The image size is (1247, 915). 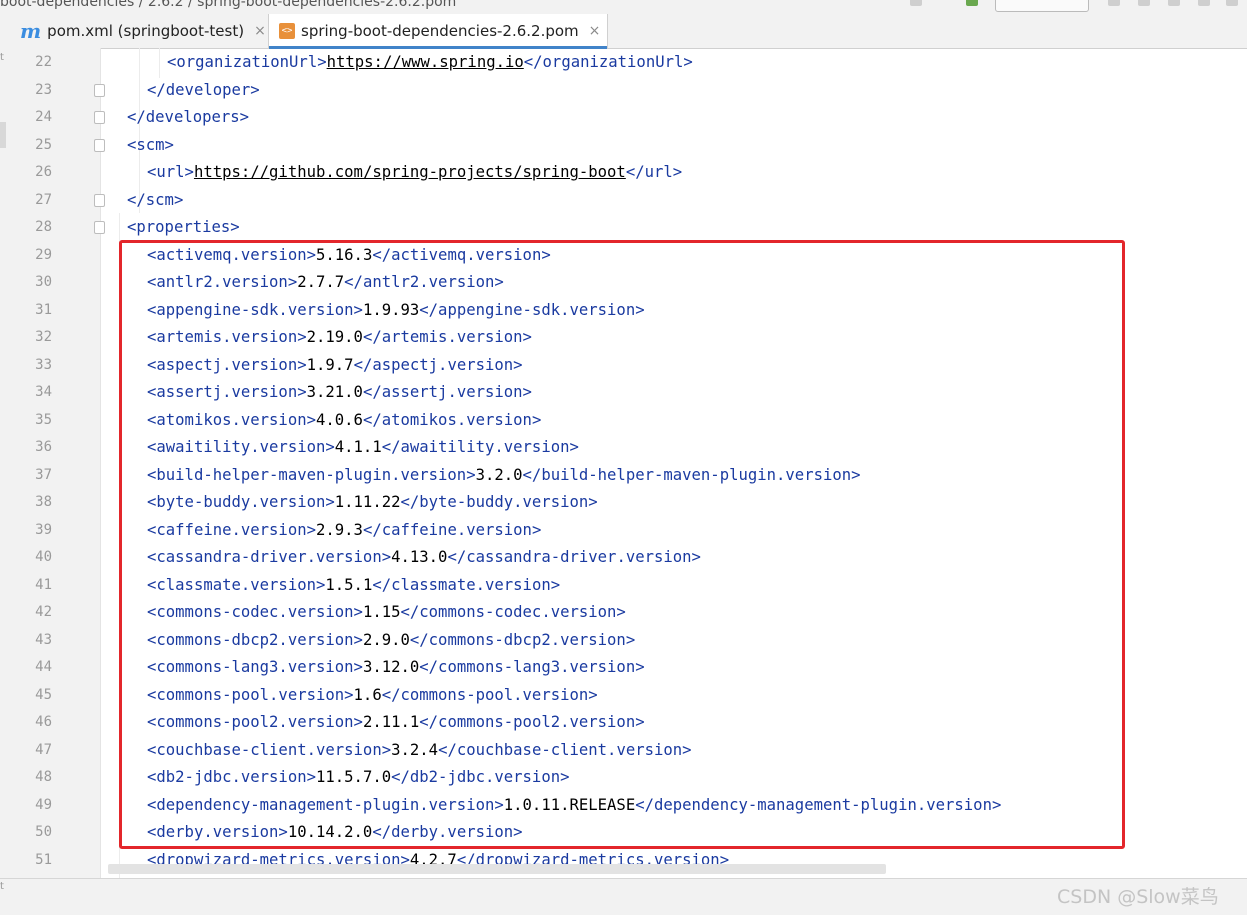 I want to click on tab-spring-boot-dependencies: <> spring-boot-dependencies-2.6.2.pom ×, so click(x=438, y=31).